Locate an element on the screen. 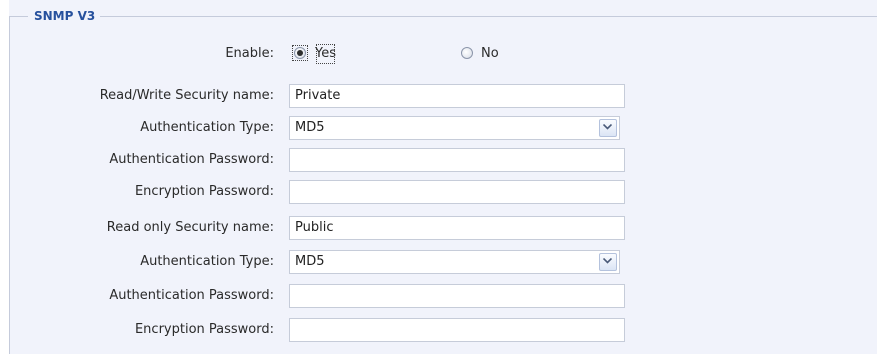 Image resolution: width=877 pixels, height=354 pixels. rw-enc-password-label: Encryption Password: is located at coordinates (204, 191).